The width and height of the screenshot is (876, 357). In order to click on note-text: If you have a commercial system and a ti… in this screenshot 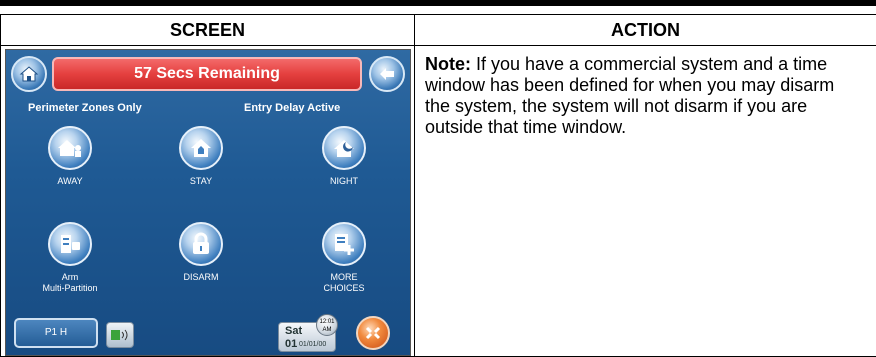, I will do `click(629, 95)`.